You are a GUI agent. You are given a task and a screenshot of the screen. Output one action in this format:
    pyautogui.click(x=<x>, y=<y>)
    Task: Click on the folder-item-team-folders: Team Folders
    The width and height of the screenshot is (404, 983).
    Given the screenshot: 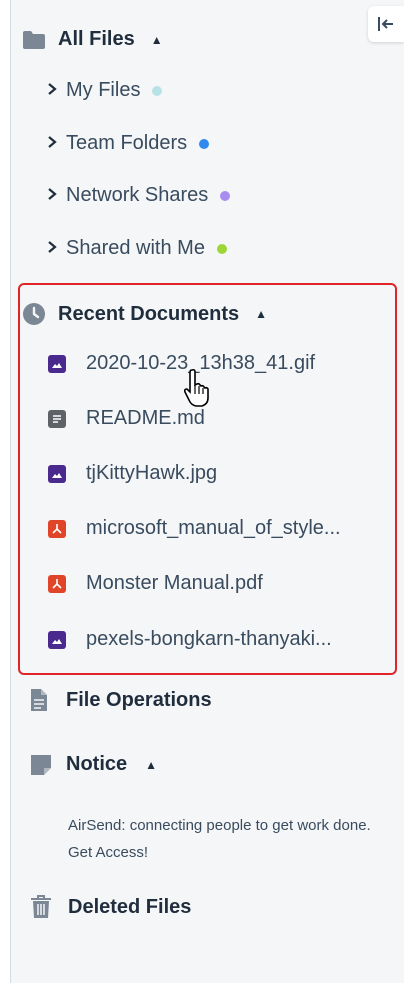 What is the action you would take?
    pyautogui.click(x=128, y=143)
    